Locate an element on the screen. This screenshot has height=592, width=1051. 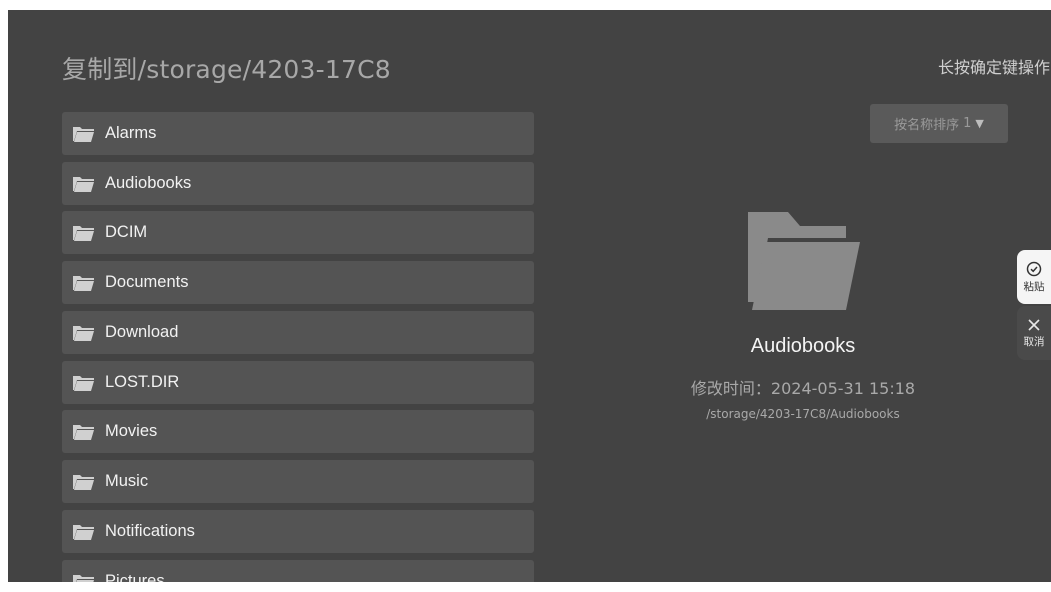
folder-item-download: Download is located at coordinates (298, 332).